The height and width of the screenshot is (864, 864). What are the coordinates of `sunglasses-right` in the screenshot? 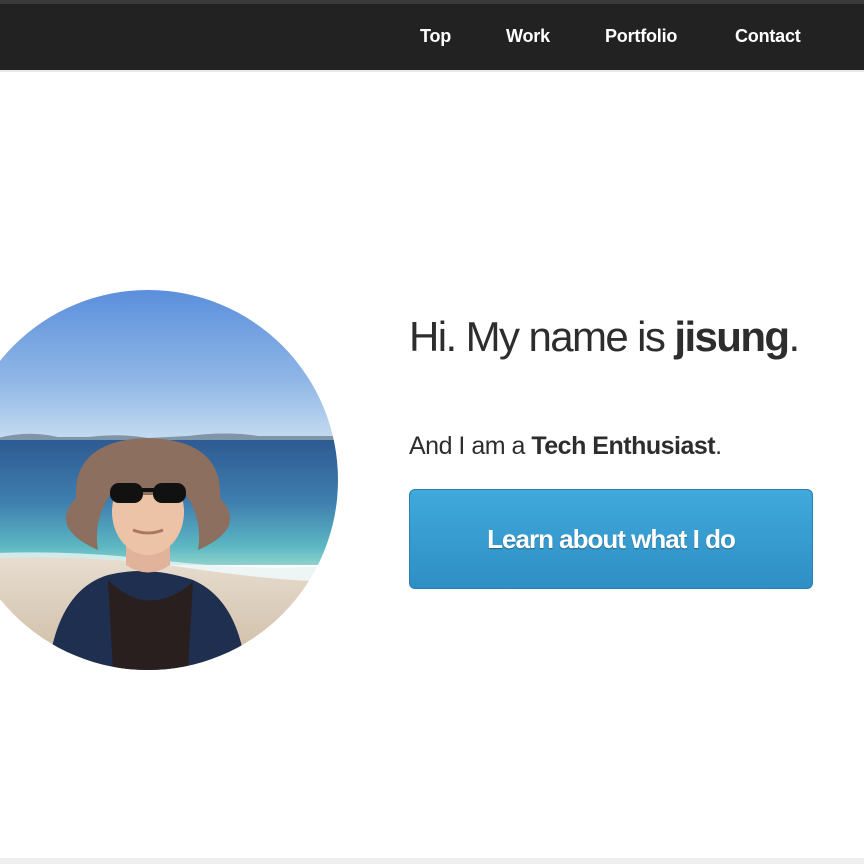 It's located at (169, 493).